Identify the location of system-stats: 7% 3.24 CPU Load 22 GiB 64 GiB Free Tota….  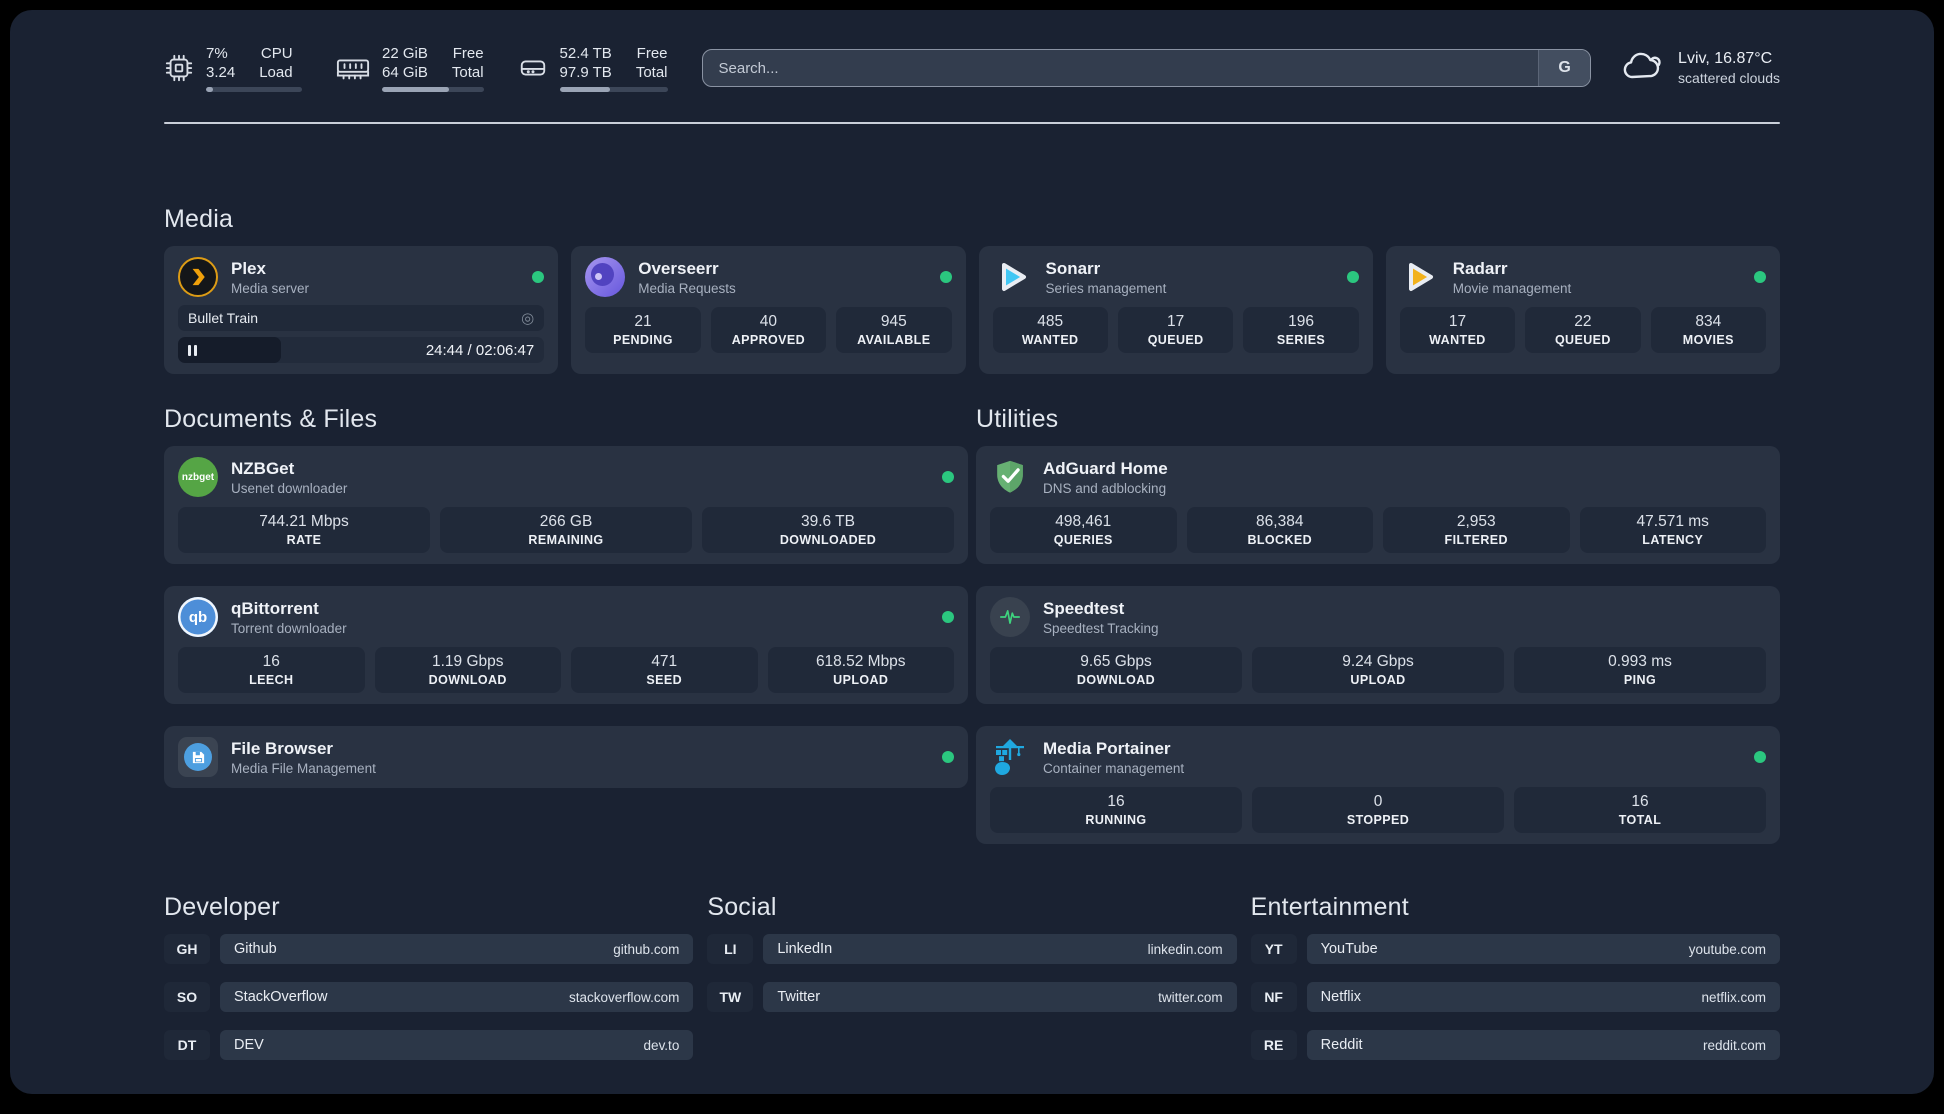
(416, 68).